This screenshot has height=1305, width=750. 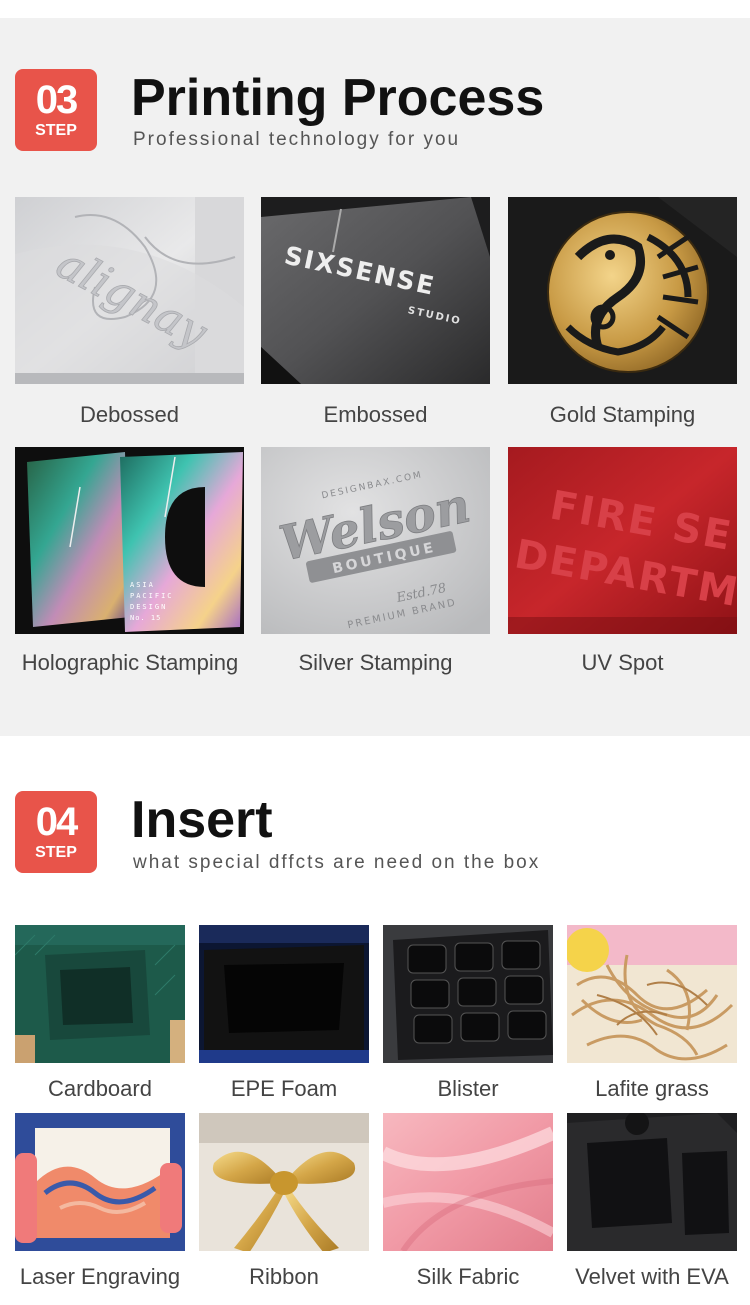 I want to click on holo-text-4: No. 15, so click(x=145, y=618).